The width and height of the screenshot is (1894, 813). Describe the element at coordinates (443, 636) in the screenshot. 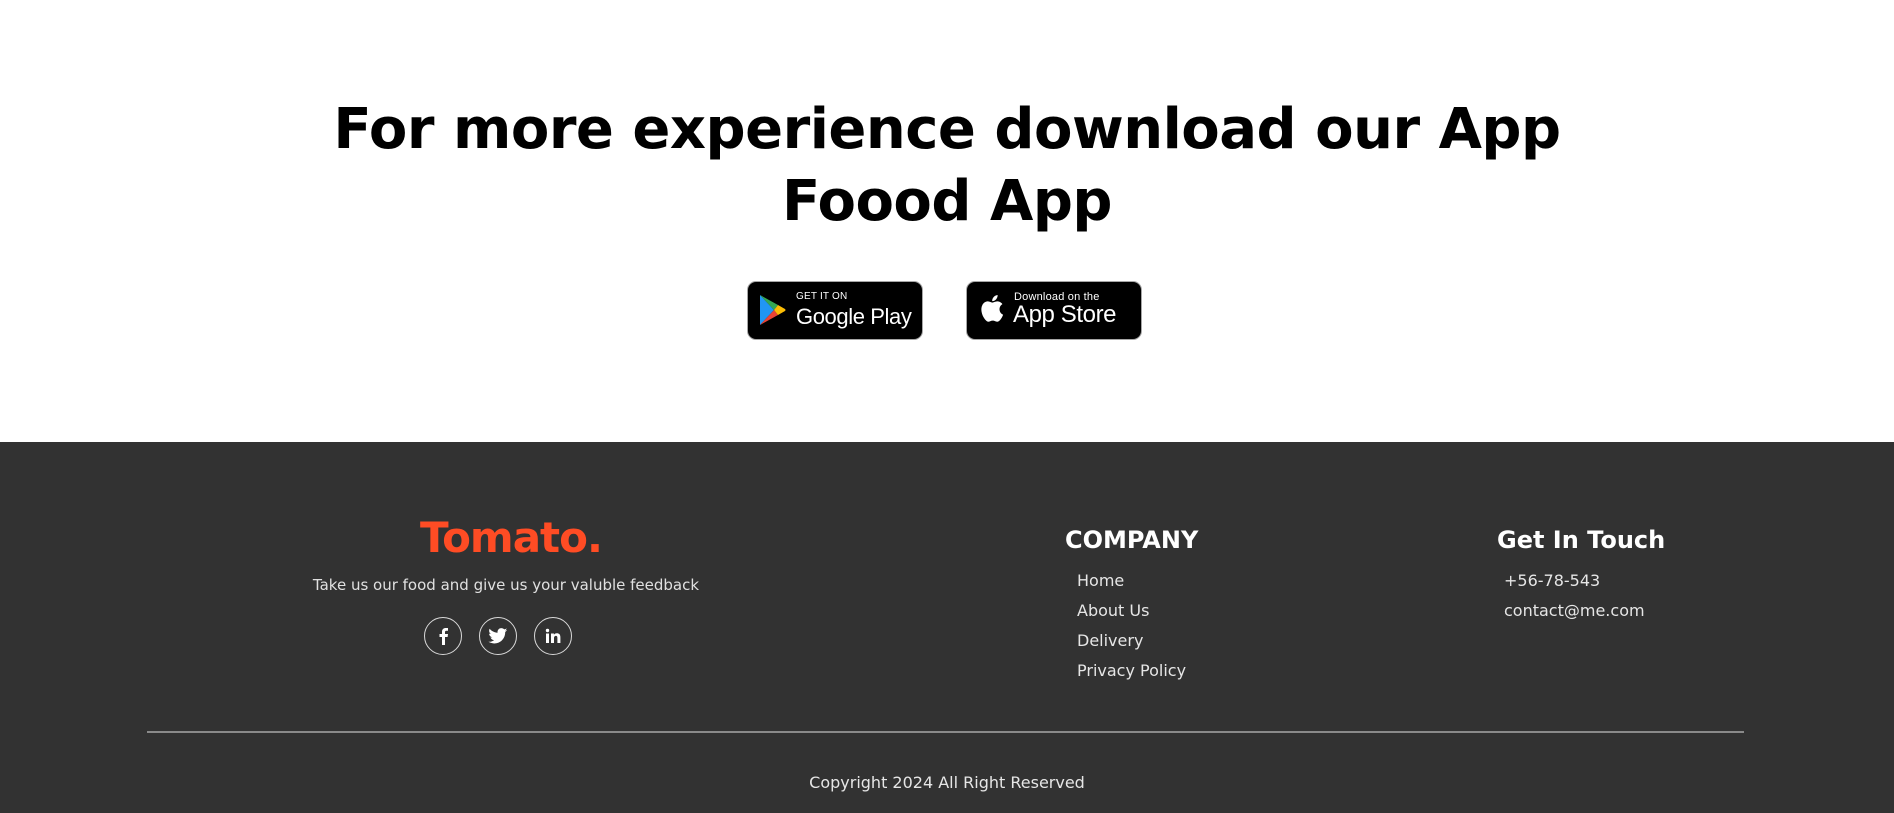

I see `facebook-icon` at that location.